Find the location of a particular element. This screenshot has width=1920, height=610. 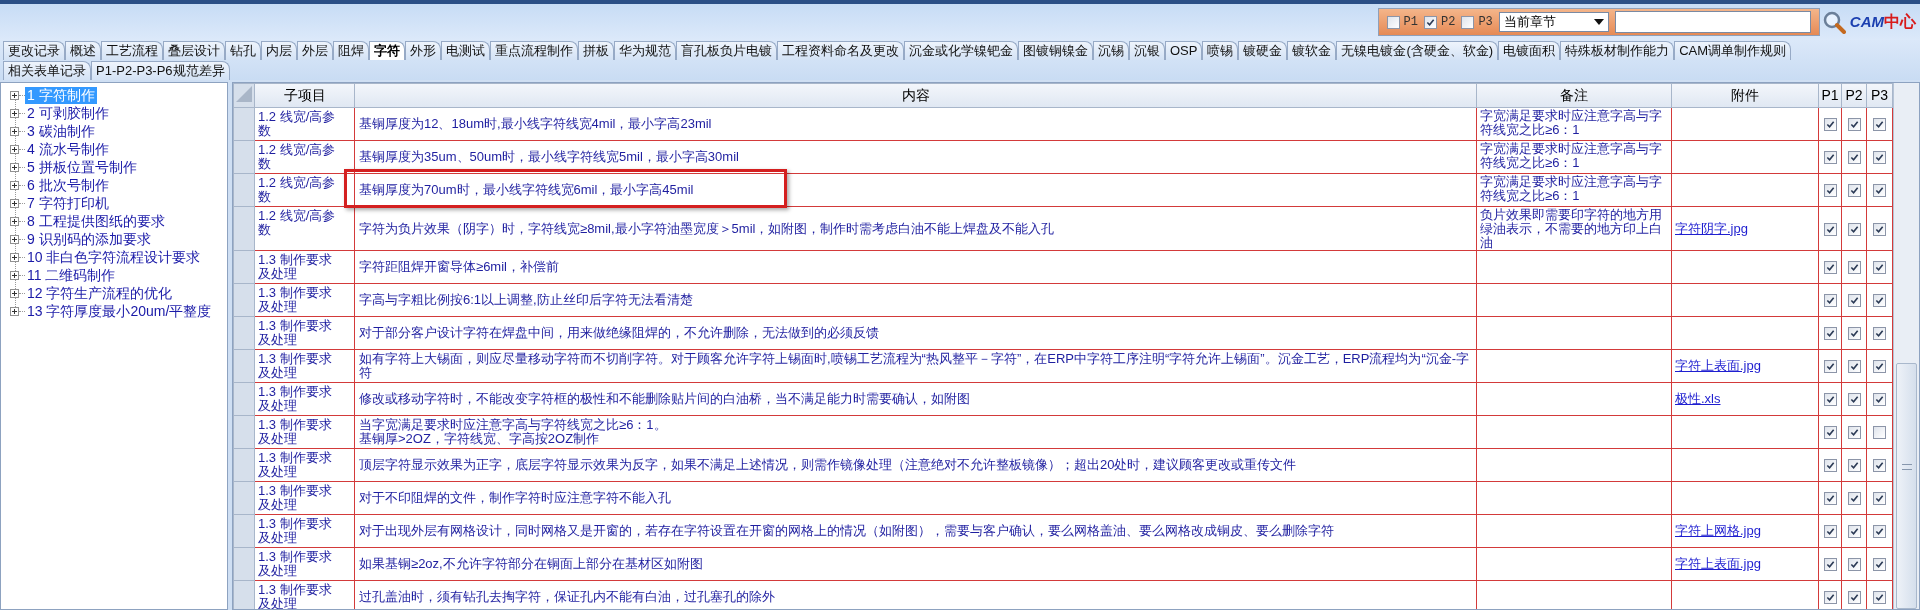

tab: 字符 is located at coordinates (387, 50).